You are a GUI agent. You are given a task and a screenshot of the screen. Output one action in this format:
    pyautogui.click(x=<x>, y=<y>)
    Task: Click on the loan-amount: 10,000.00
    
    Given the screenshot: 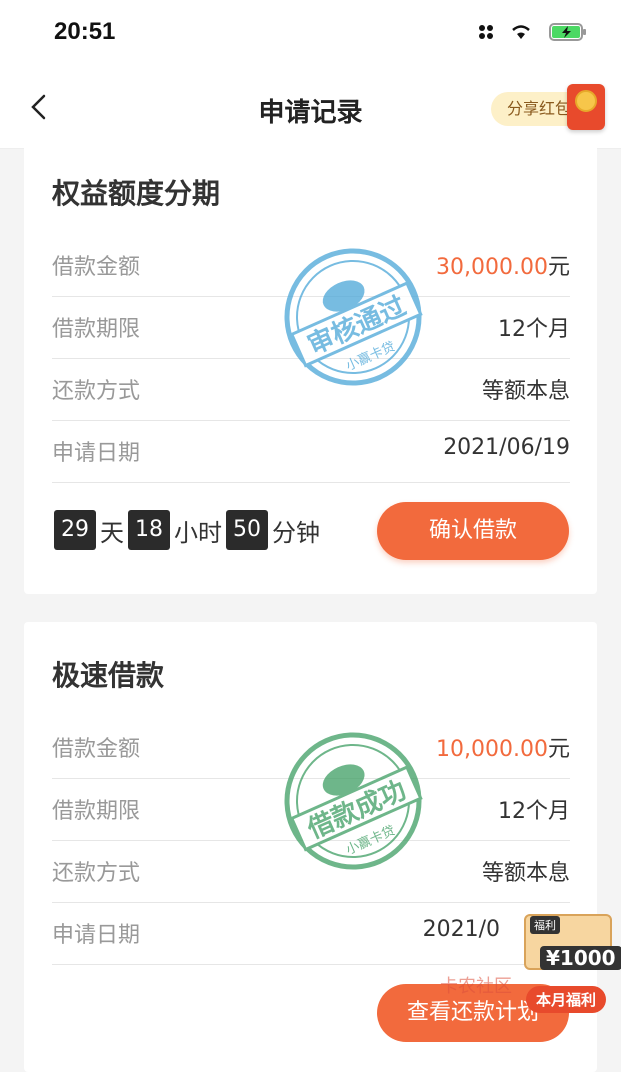 What is the action you would take?
    pyautogui.click(x=492, y=749)
    